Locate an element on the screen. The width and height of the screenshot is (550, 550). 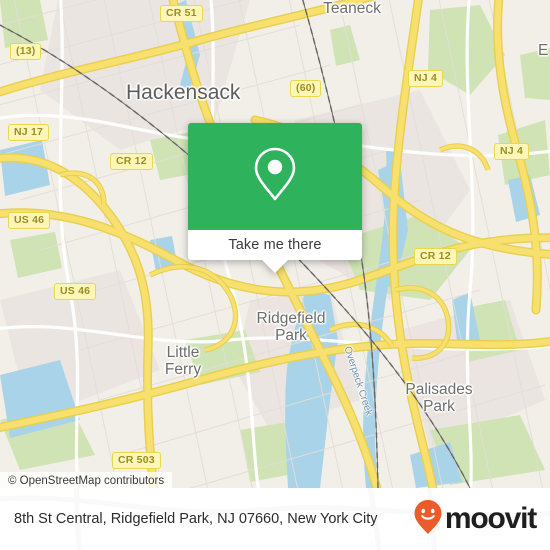
callout-header is located at coordinates (275, 176).